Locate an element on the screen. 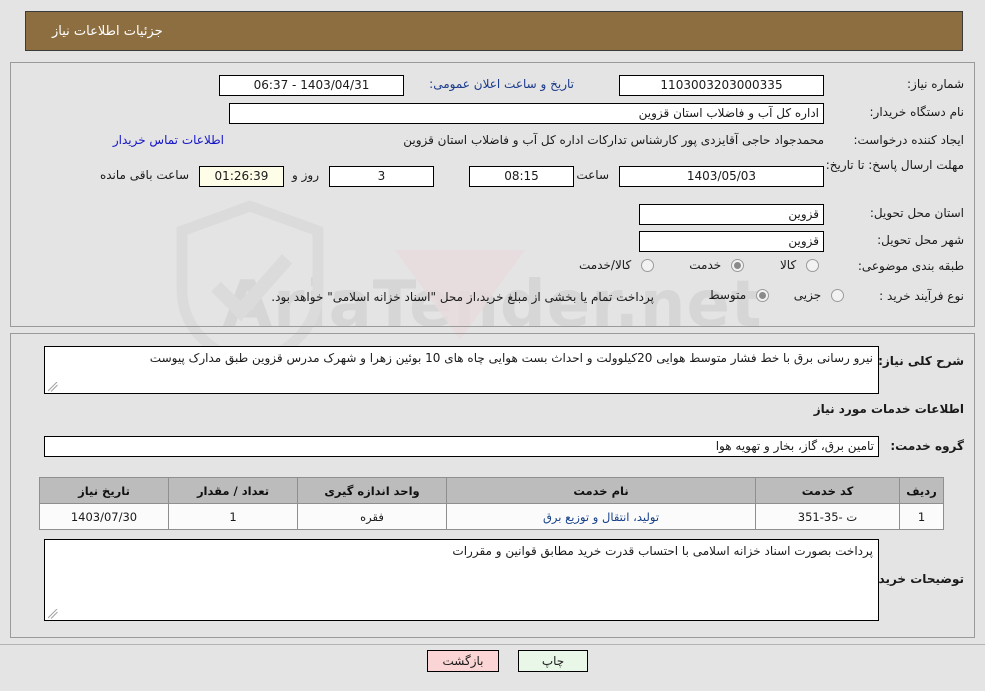  subject-category-row: طبقه بندی موضوعی: is located at coordinates (911, 266).